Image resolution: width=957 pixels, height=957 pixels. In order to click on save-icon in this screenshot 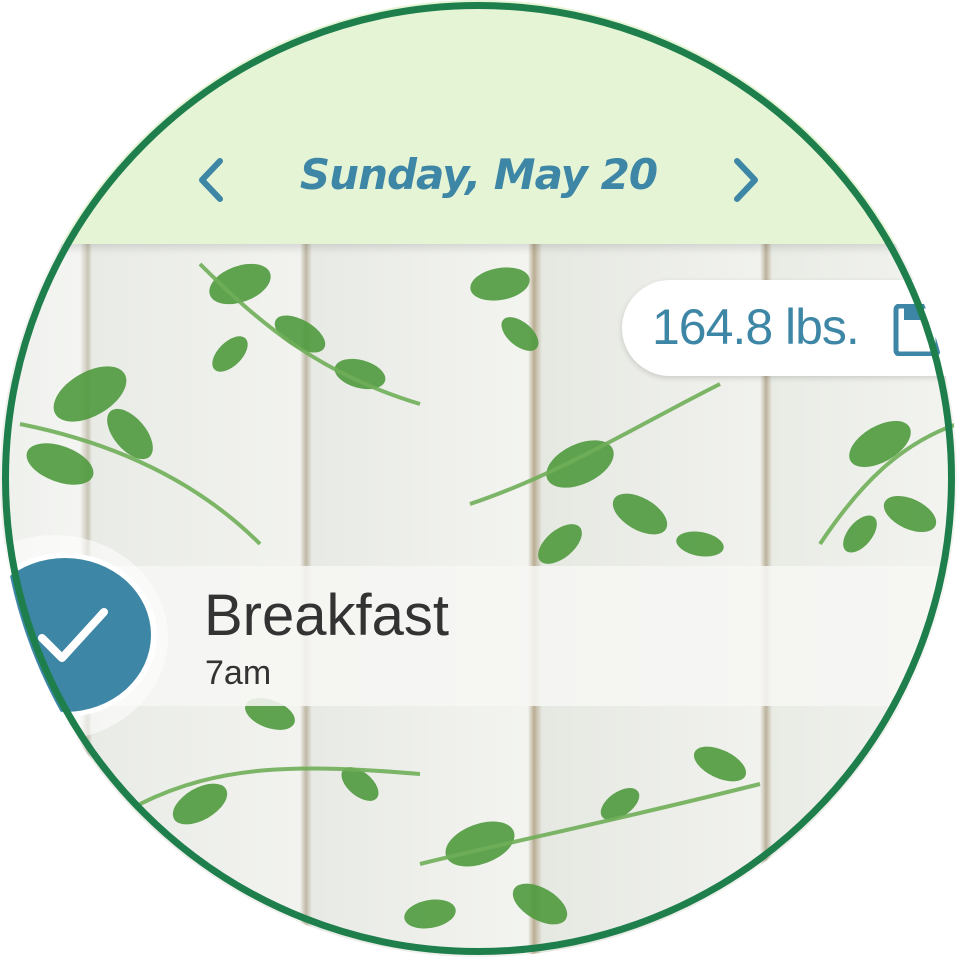, I will do `click(916, 330)`.